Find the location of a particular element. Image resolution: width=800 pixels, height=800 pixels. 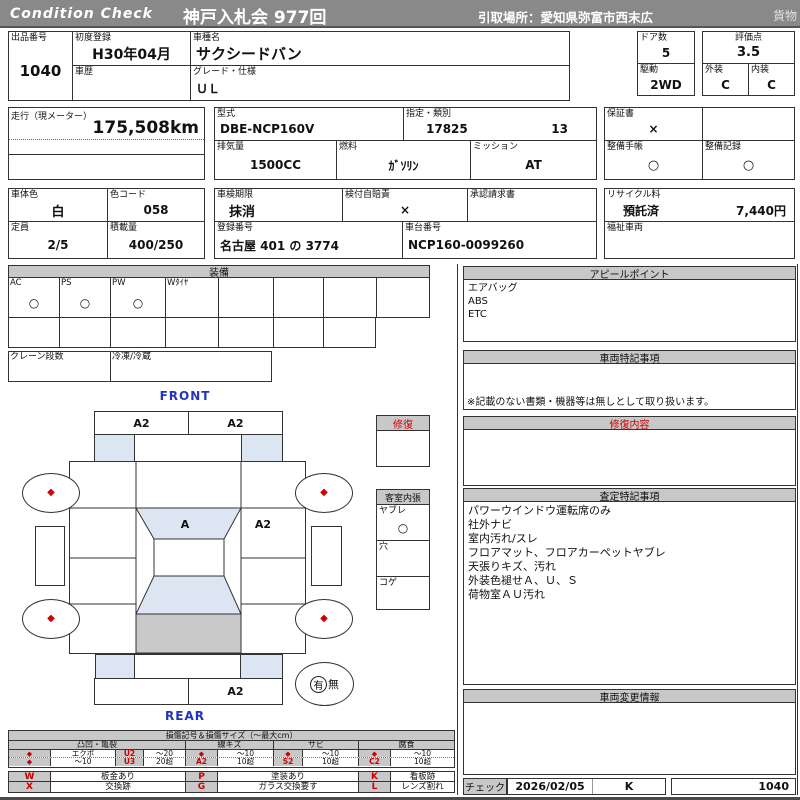

legend-group-header-row: 凸凹・亀裂 線キズ サビ 腐食 is located at coordinates (231, 745).